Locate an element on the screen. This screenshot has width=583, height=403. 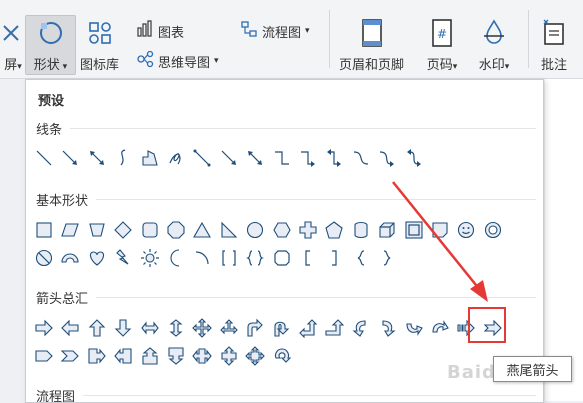
up-down-arrow-callout-icon is located at coordinates (229, 356).